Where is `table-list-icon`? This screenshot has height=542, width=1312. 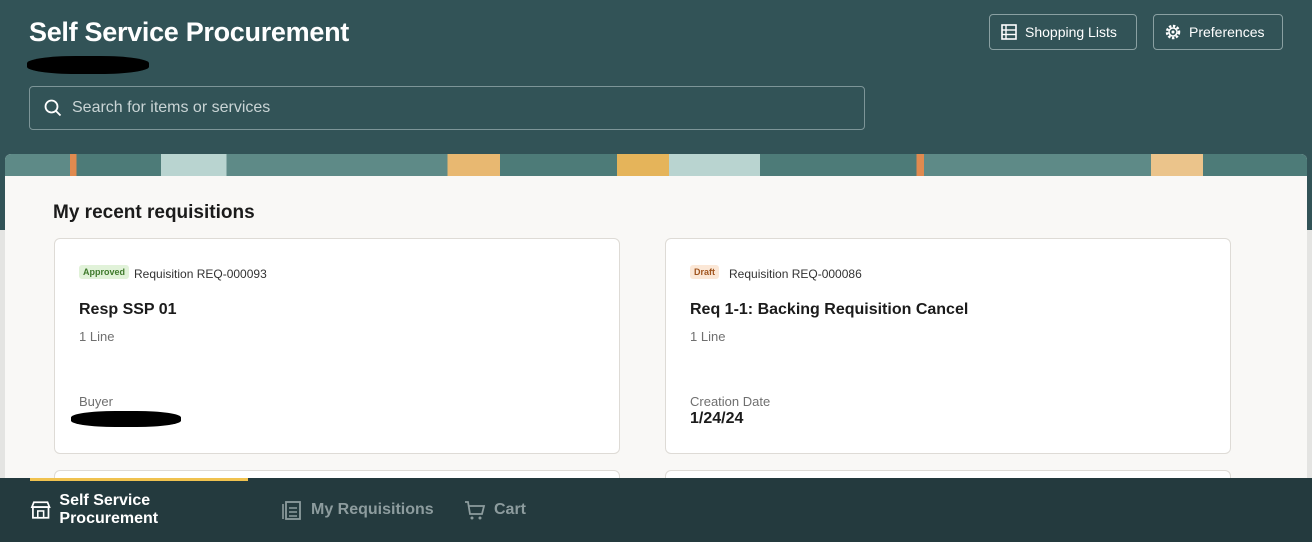 table-list-icon is located at coordinates (1009, 32).